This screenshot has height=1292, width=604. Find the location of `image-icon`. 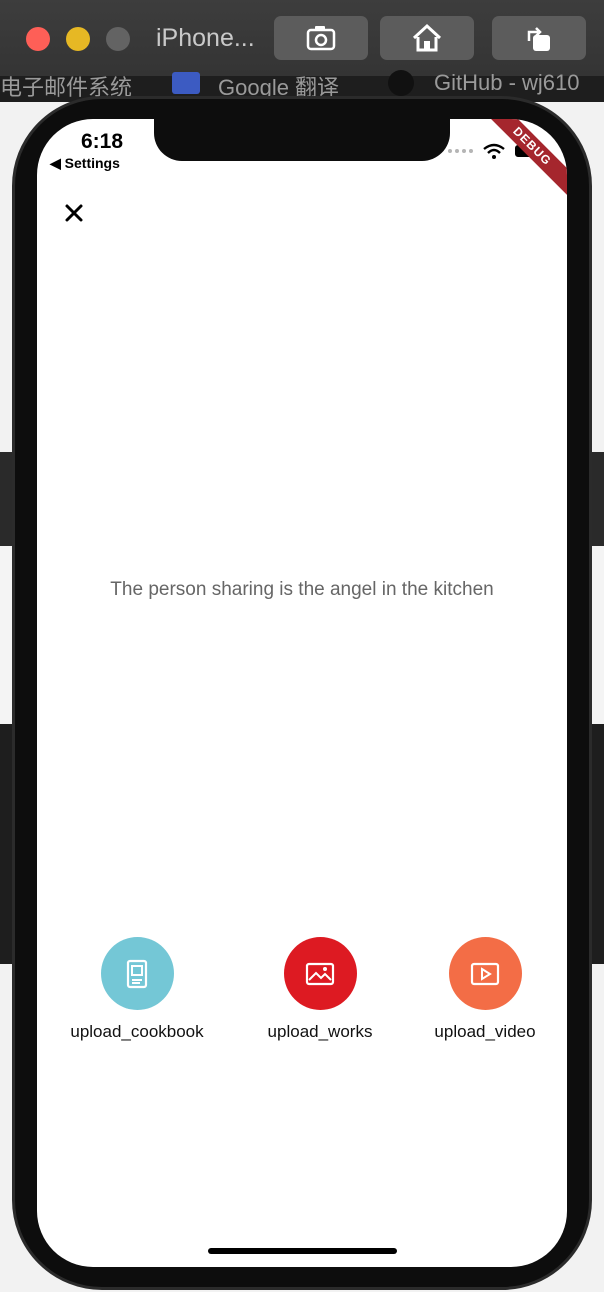

image-icon is located at coordinates (320, 973).